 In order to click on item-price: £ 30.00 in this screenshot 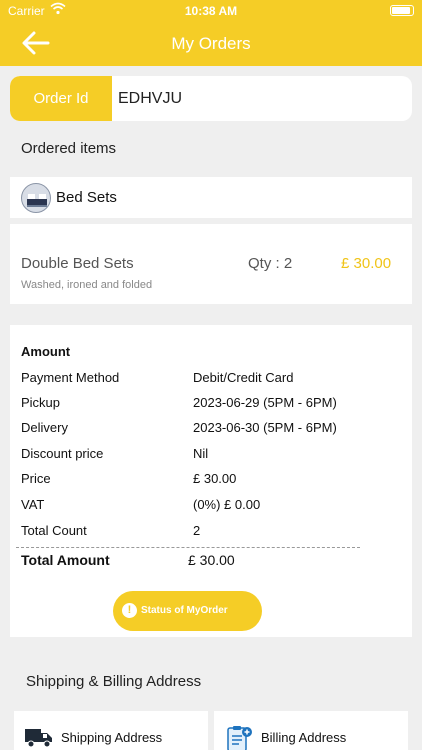, I will do `click(366, 263)`.